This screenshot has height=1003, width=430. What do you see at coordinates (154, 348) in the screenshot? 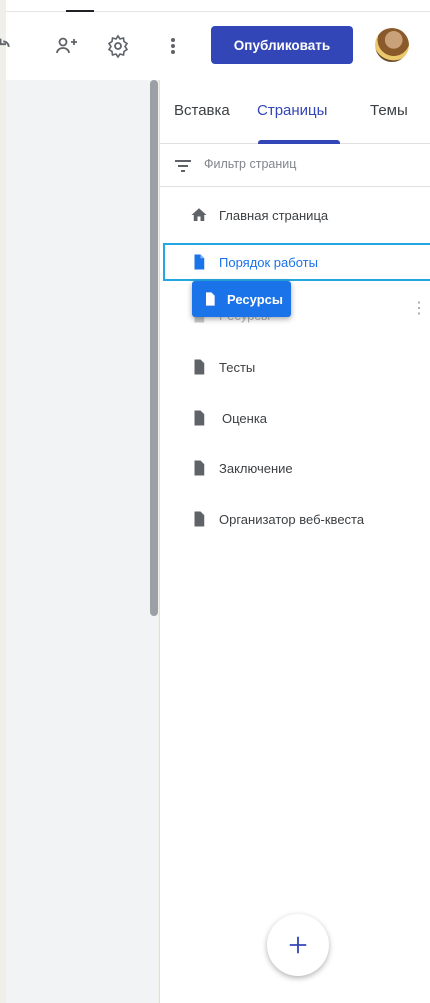
I see `scrollbar` at bounding box center [154, 348].